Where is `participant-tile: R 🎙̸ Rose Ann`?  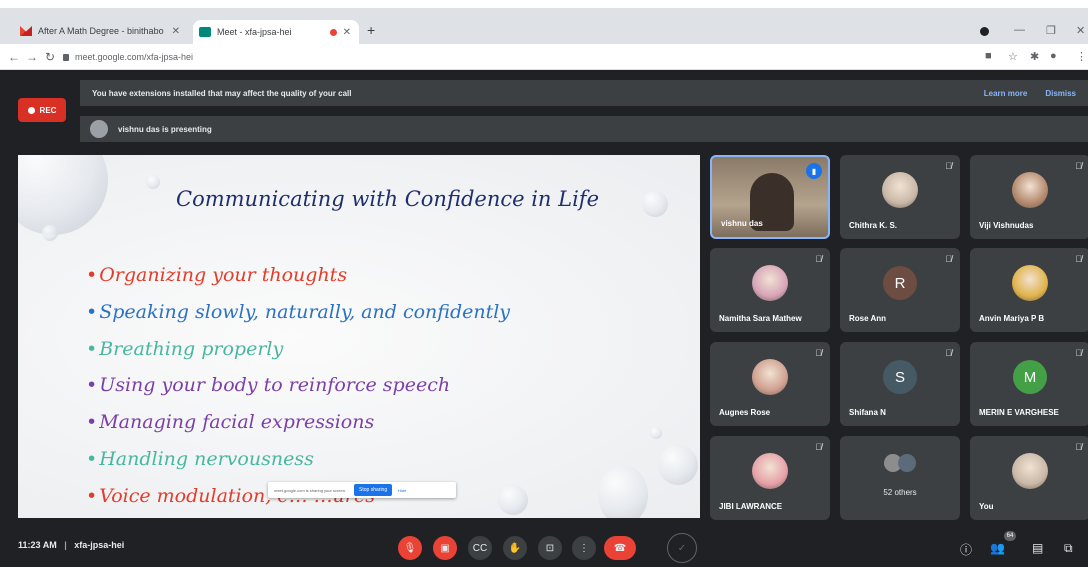
participant-tile: R 🎙̸ Rose Ann is located at coordinates (900, 290).